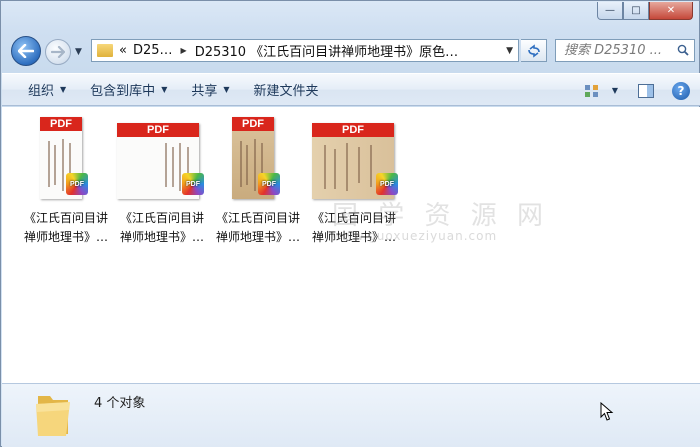  I want to click on organize-label: 组织, so click(41, 91).